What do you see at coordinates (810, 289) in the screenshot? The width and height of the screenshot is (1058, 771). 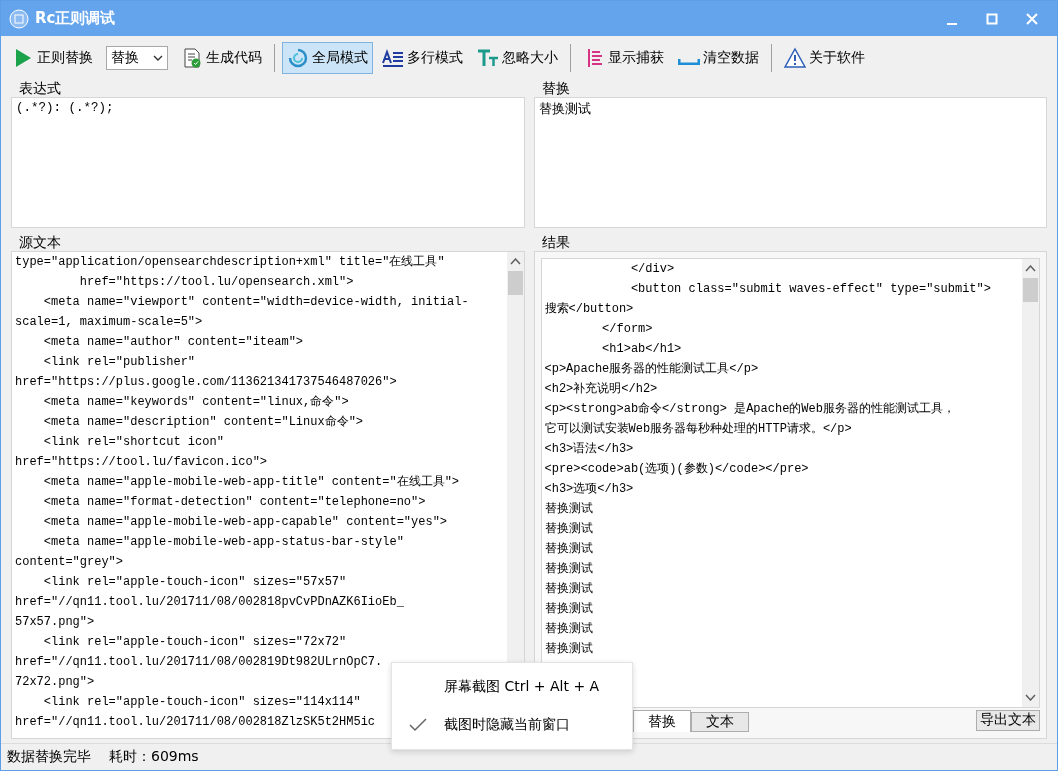 I see `code-line: <button class="submit waves-effect" type="submit">` at bounding box center [810, 289].